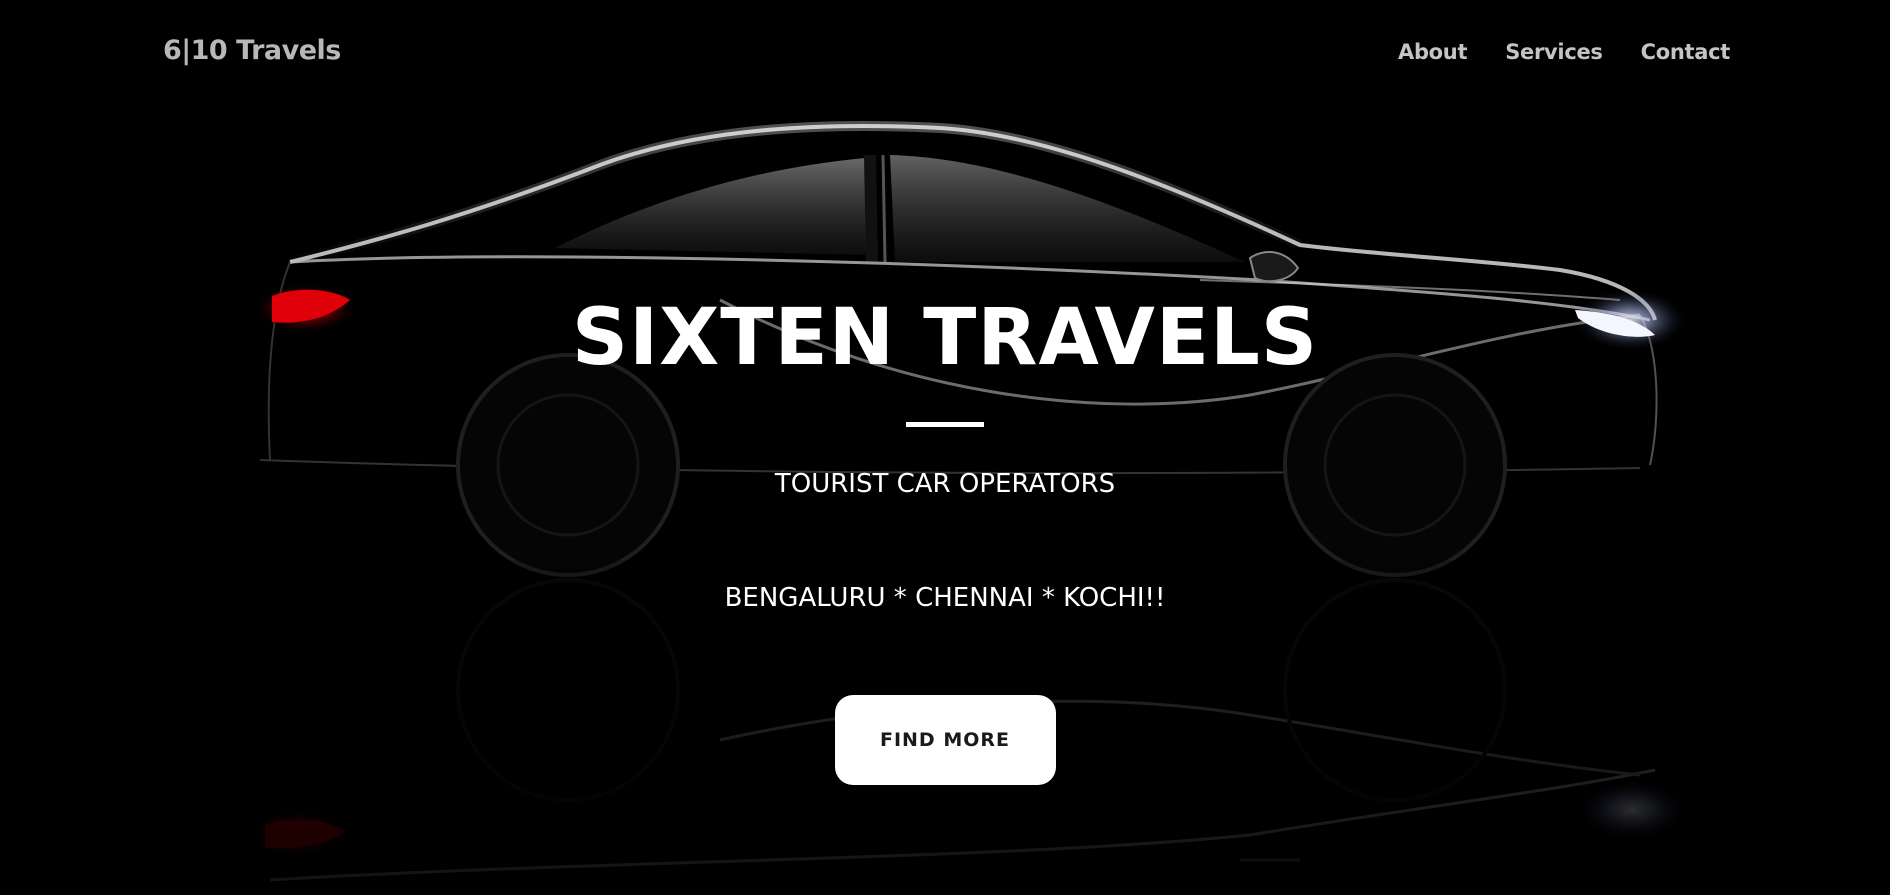  Describe the element at coordinates (945, 52) in the screenshot. I see `navbar: 6|10 Travels About Services Contact` at that location.